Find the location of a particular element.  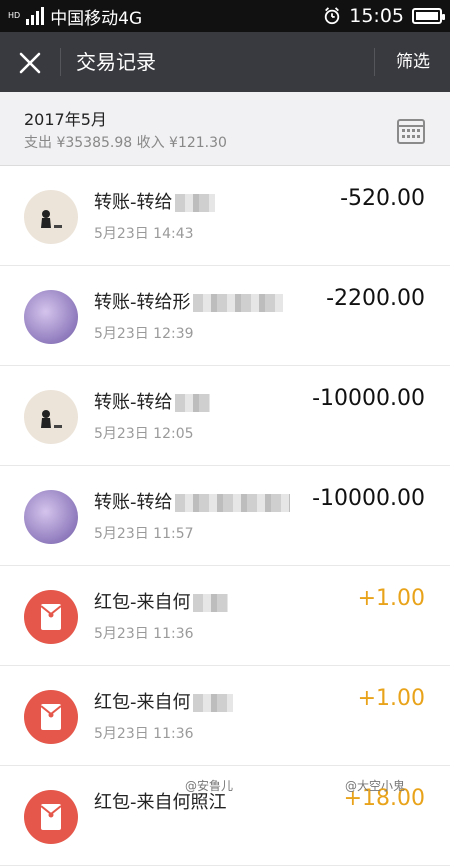

header-bar: 交易记录 筛选 is located at coordinates (225, 62).